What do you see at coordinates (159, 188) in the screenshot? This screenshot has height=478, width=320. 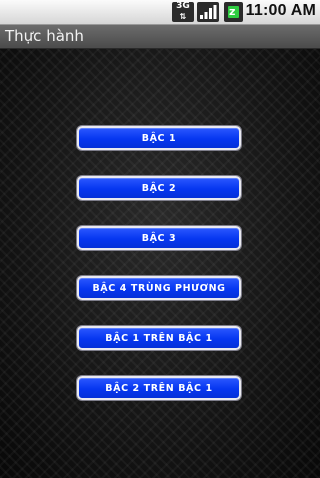 I see `level-2-button: BẬC 2` at bounding box center [159, 188].